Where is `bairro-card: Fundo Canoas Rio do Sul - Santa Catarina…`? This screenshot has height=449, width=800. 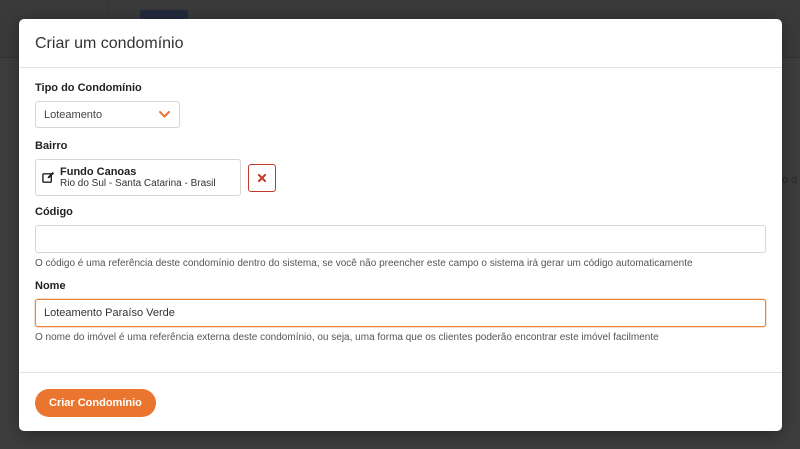 bairro-card: Fundo Canoas Rio do Sul - Santa Catarina… is located at coordinates (138, 177).